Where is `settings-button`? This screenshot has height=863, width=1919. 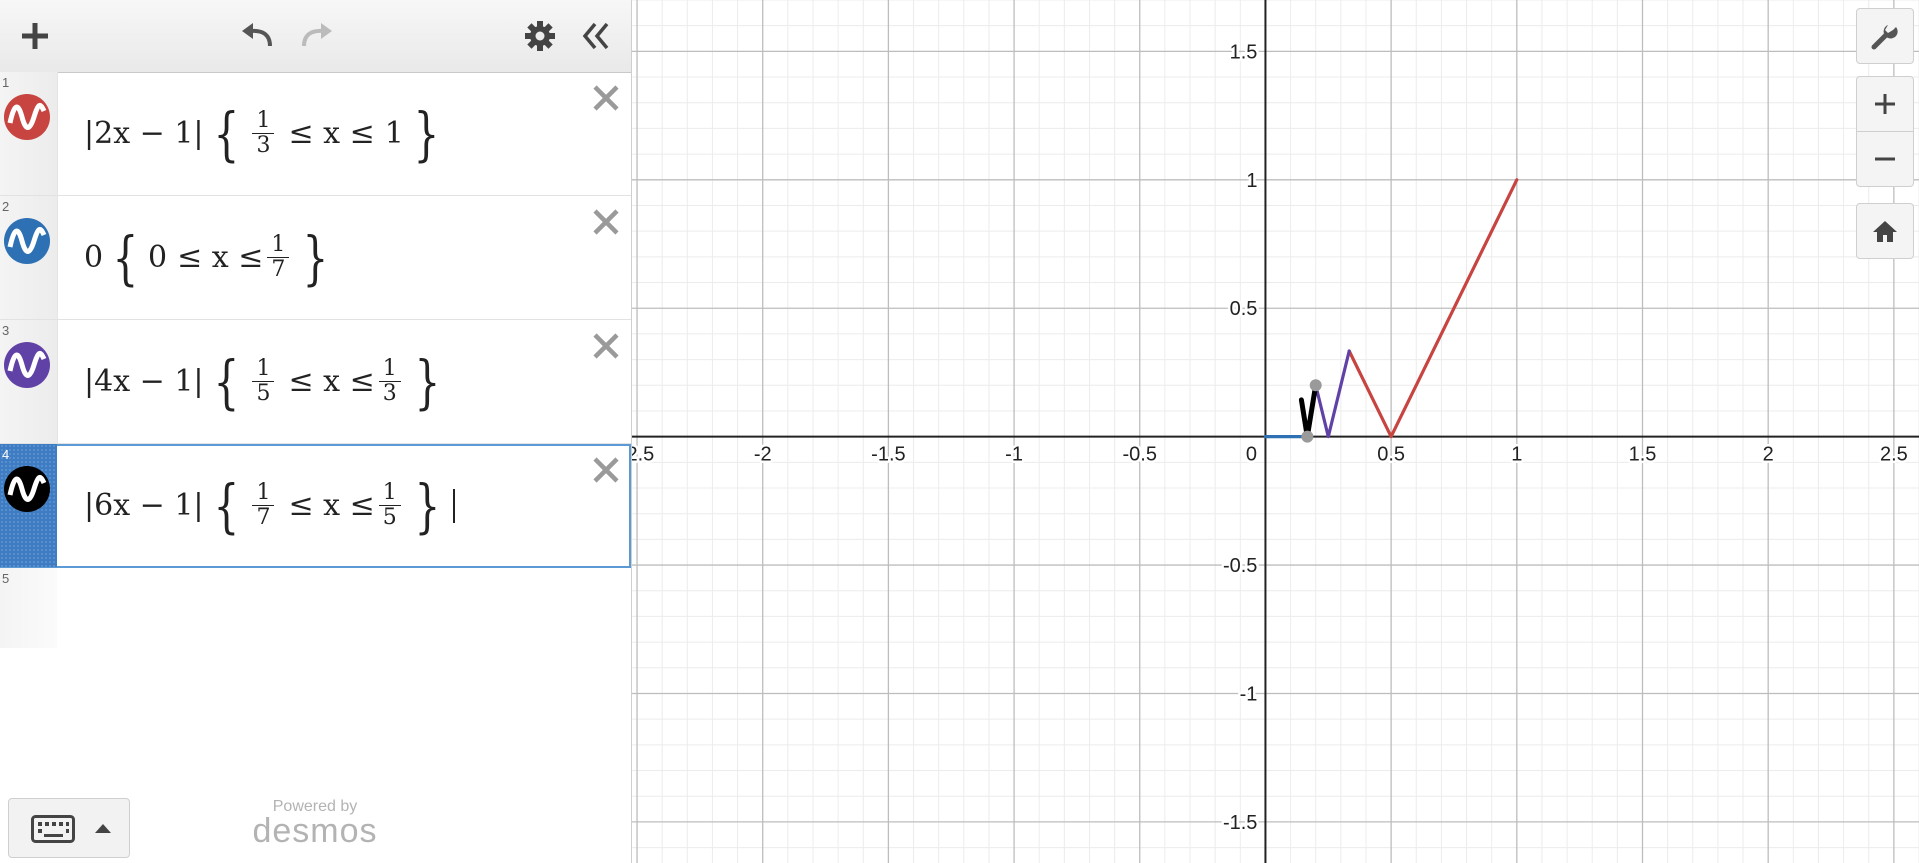
settings-button is located at coordinates (540, 36).